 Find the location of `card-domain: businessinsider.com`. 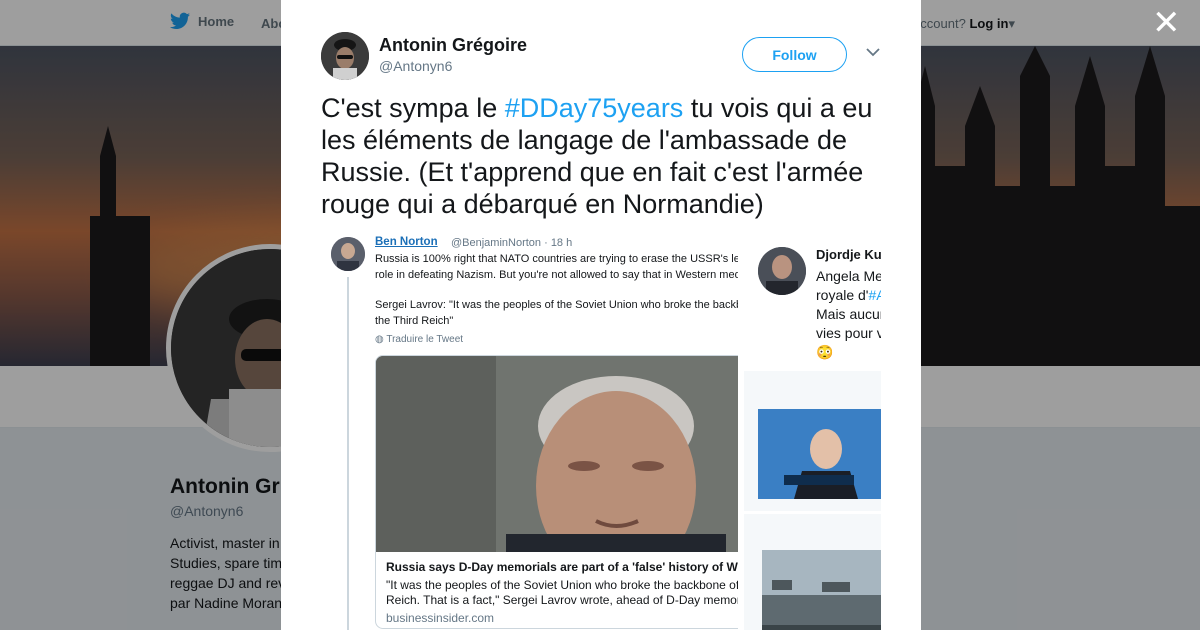

card-domain: businessinsider.com is located at coordinates (440, 618).